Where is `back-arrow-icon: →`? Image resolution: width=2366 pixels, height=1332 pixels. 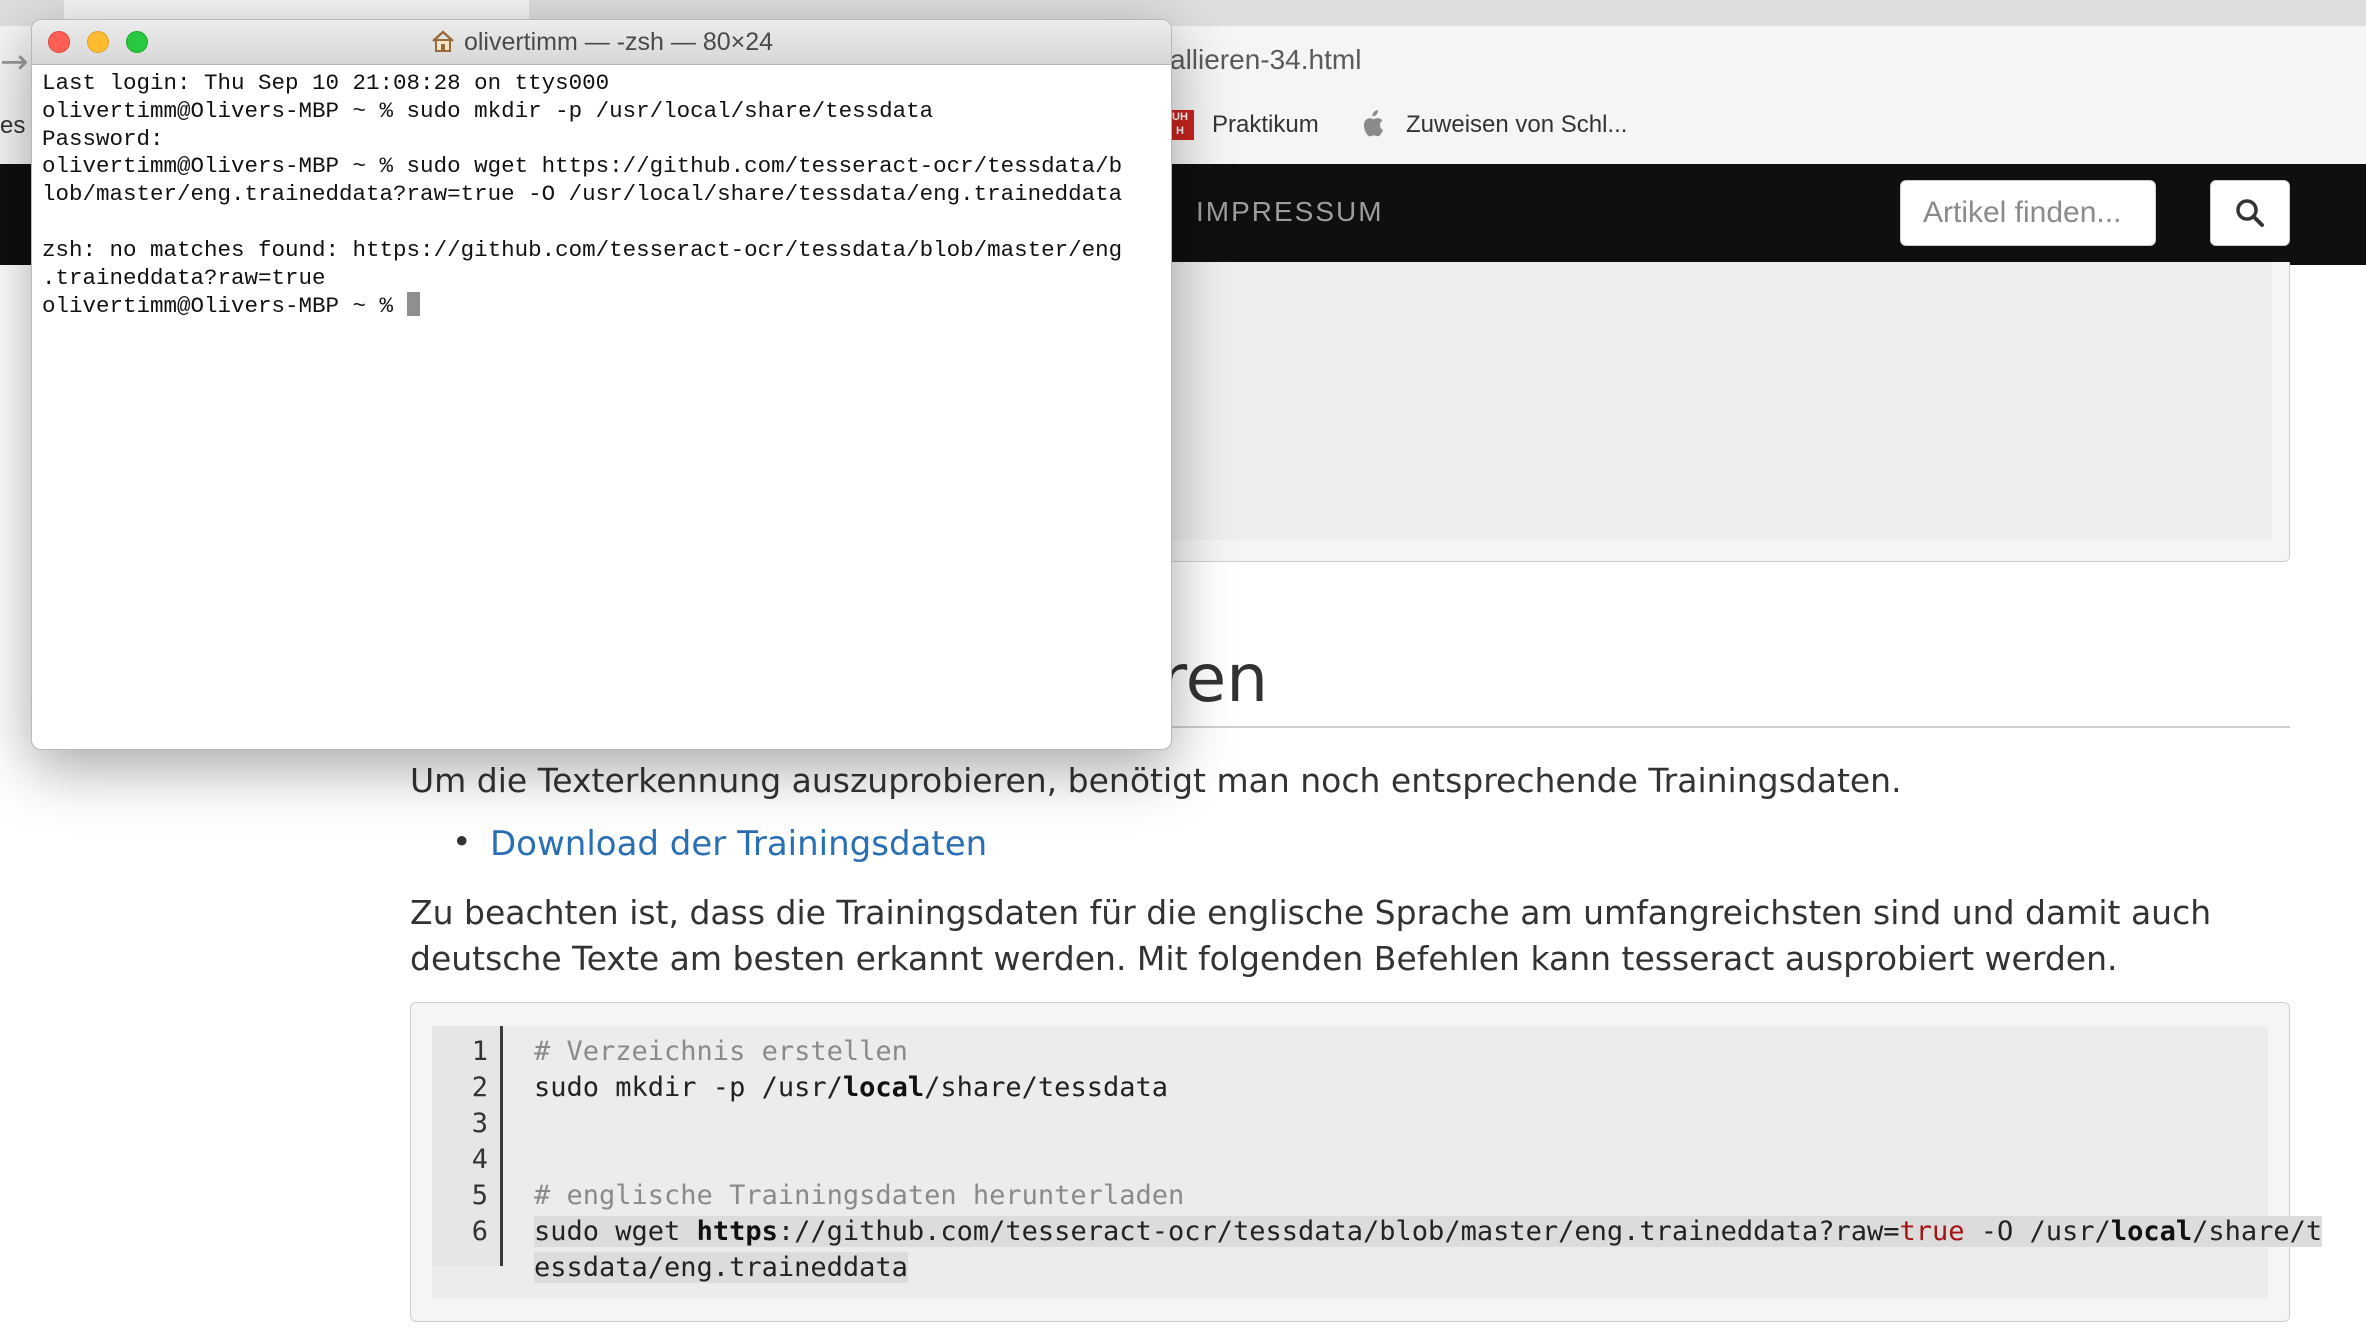 back-arrow-icon: → is located at coordinates (14, 62).